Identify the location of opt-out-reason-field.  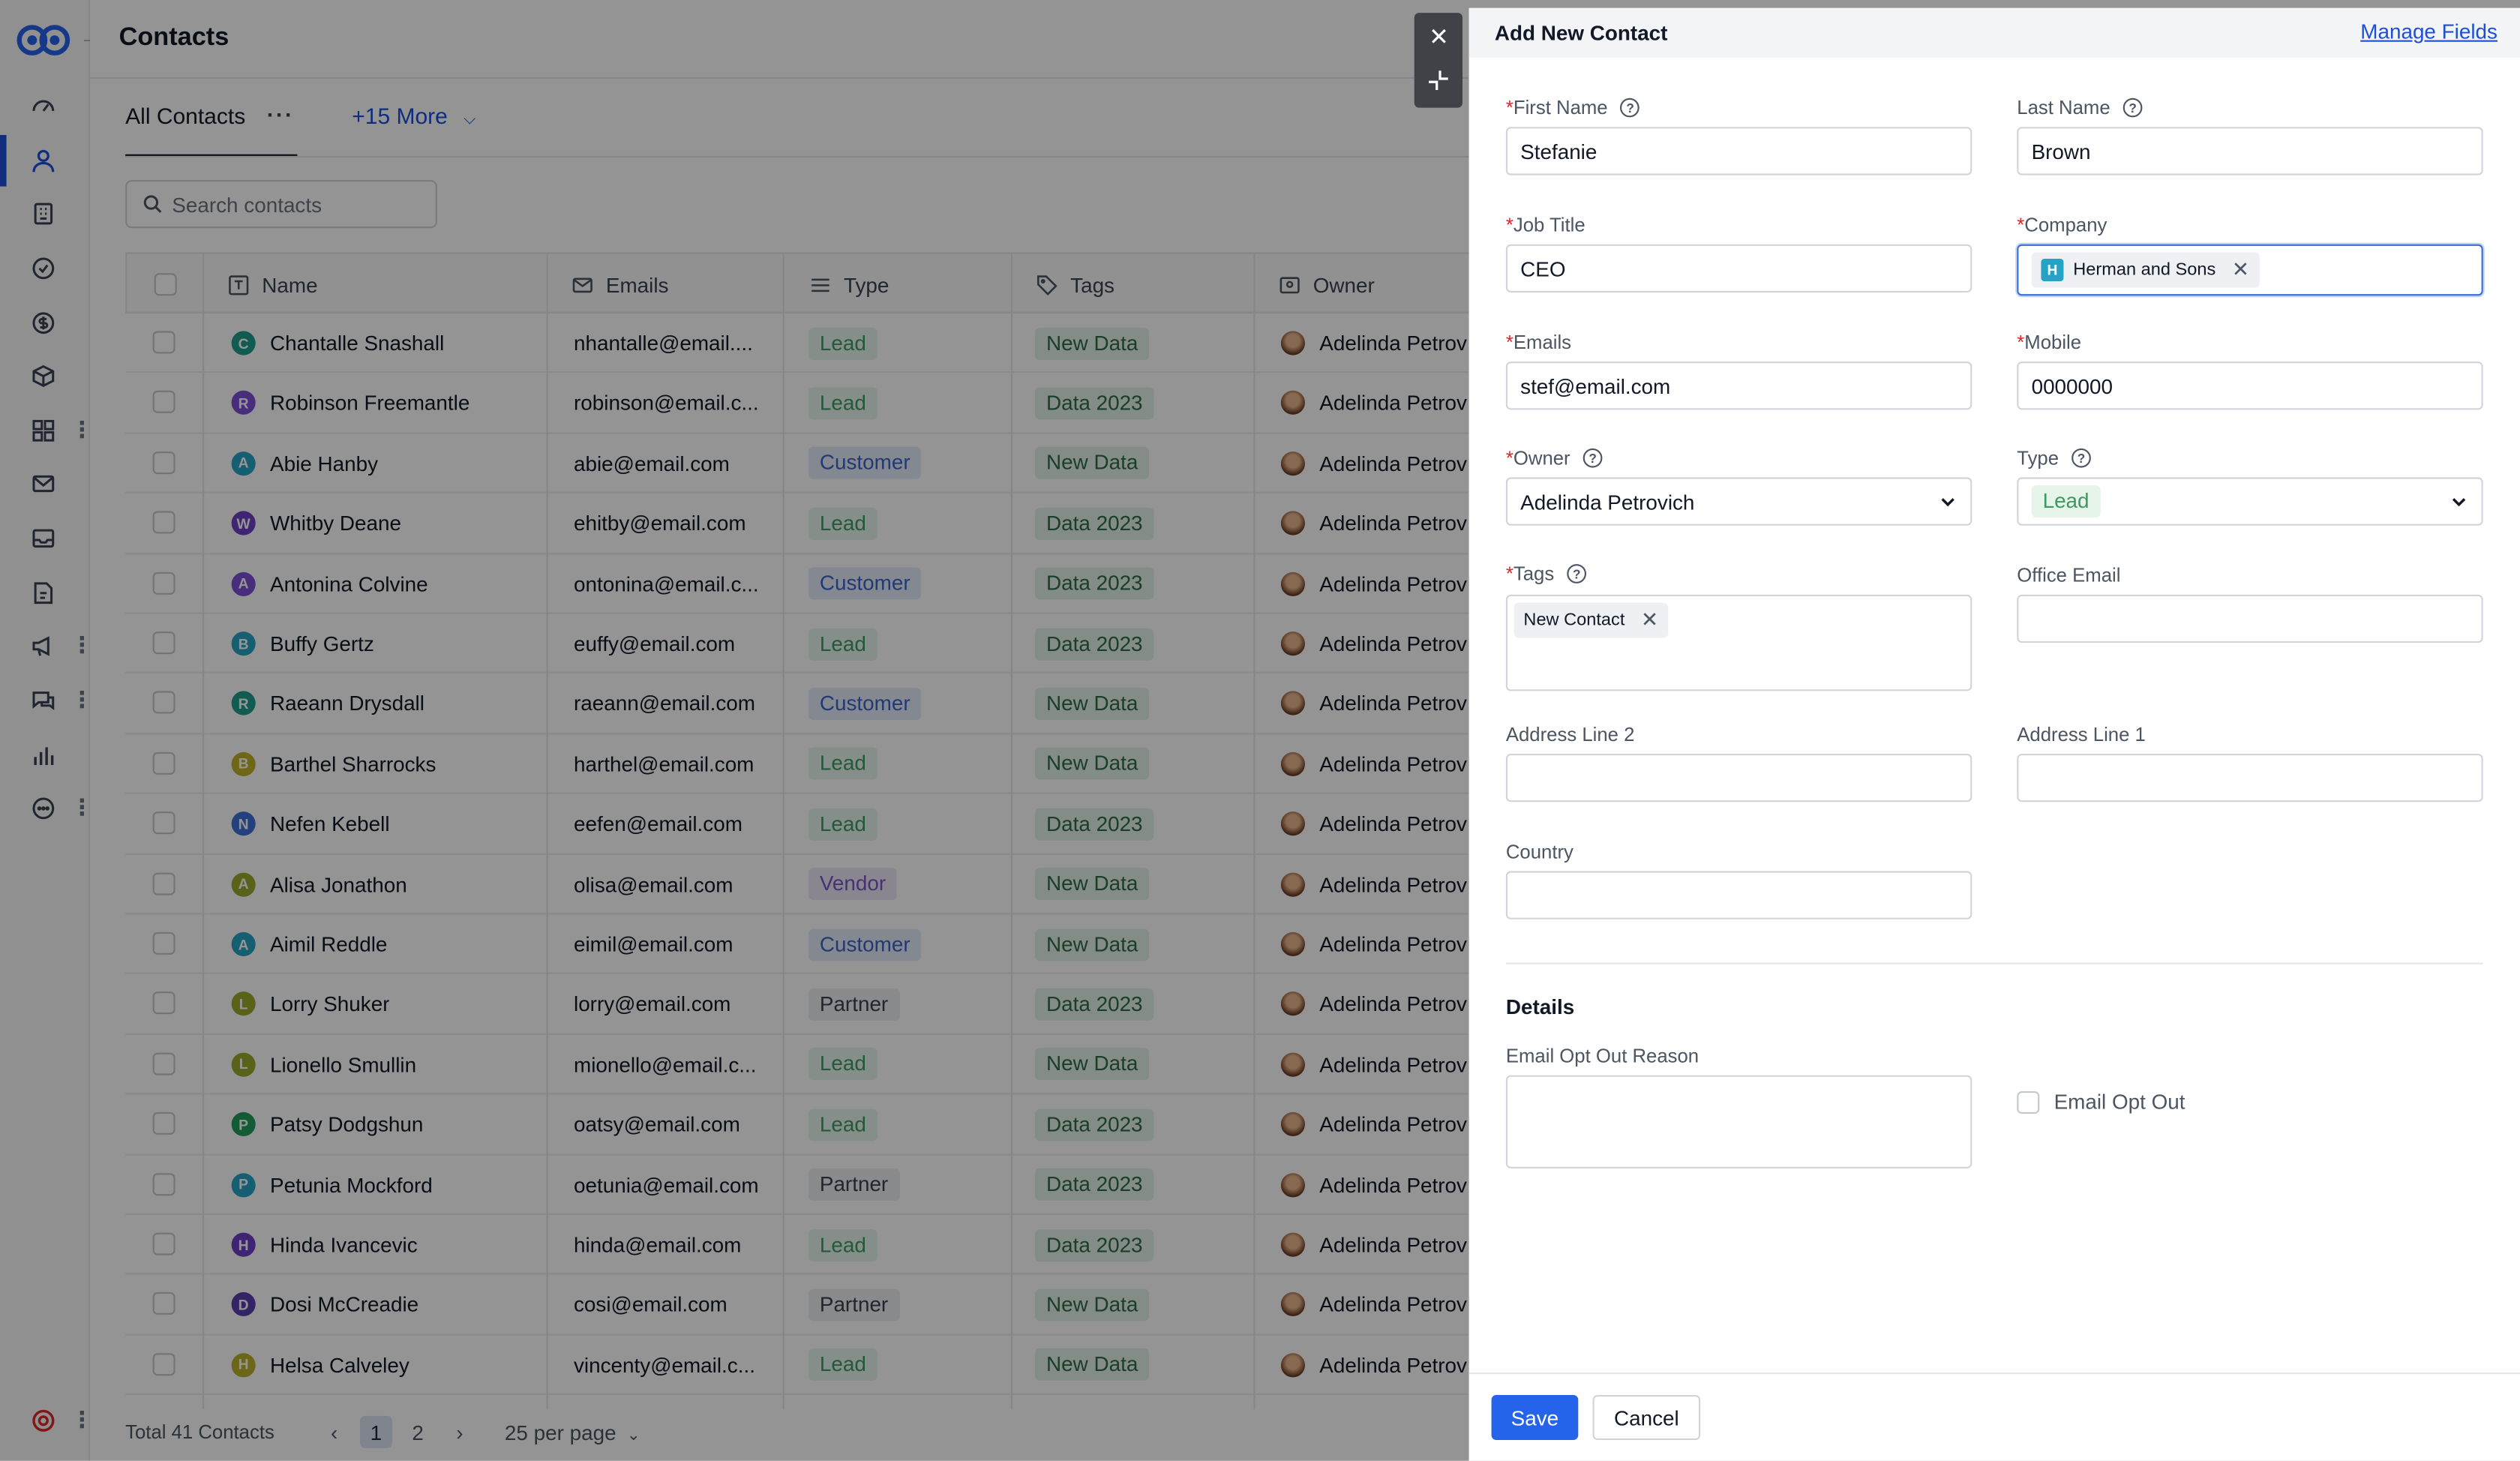
(1738, 1121).